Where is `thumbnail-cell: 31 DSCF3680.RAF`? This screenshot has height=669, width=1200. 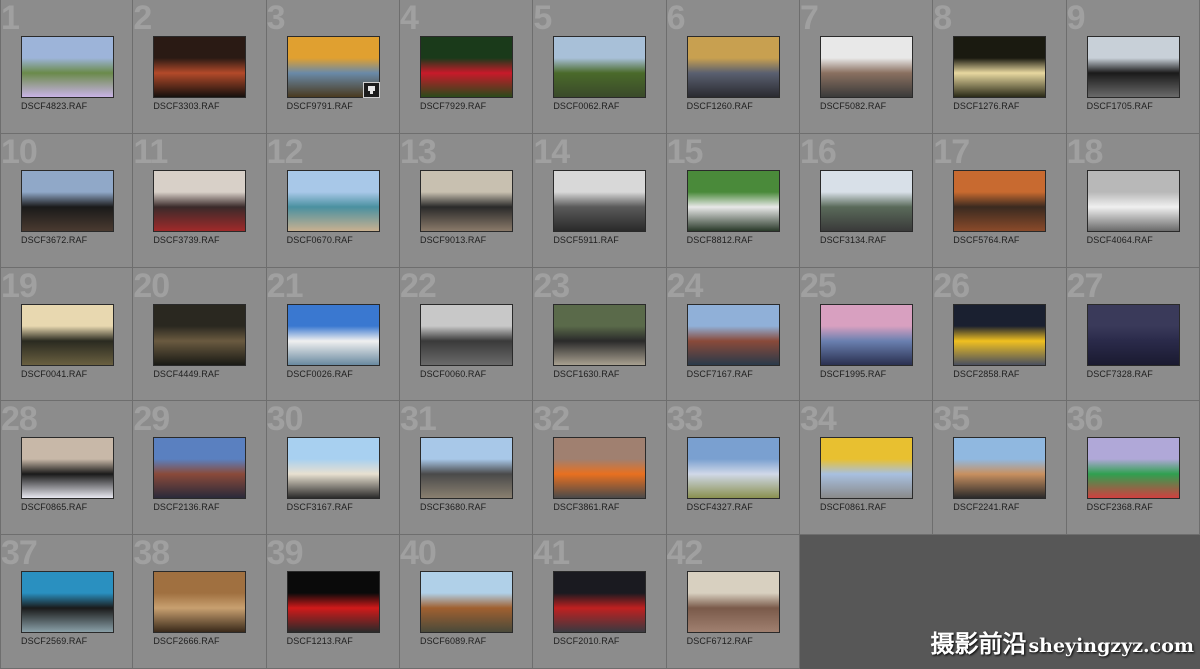
thumbnail-cell: 31 DSCF3680.RAF is located at coordinates (466, 468).